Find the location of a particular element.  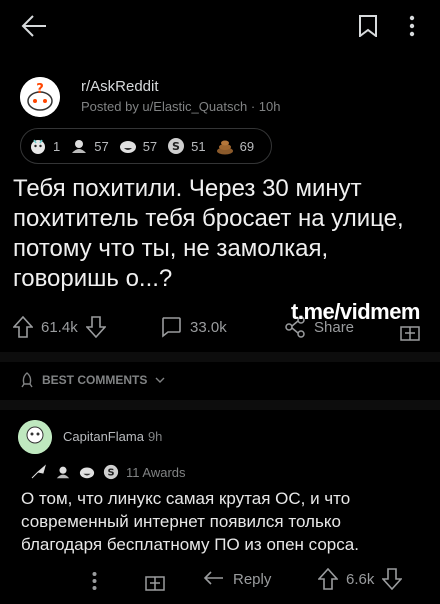

award-haha: 57 is located at coordinates (138, 146).